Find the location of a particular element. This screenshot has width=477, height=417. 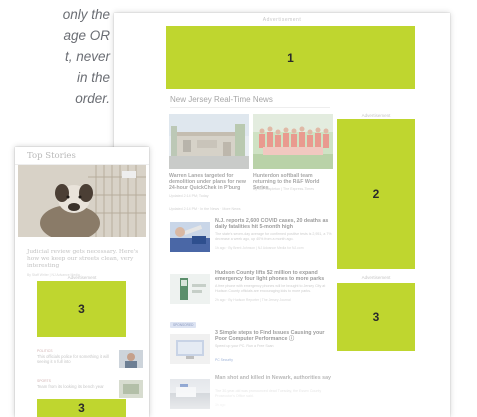

featured-photo-building is located at coordinates (209, 141).